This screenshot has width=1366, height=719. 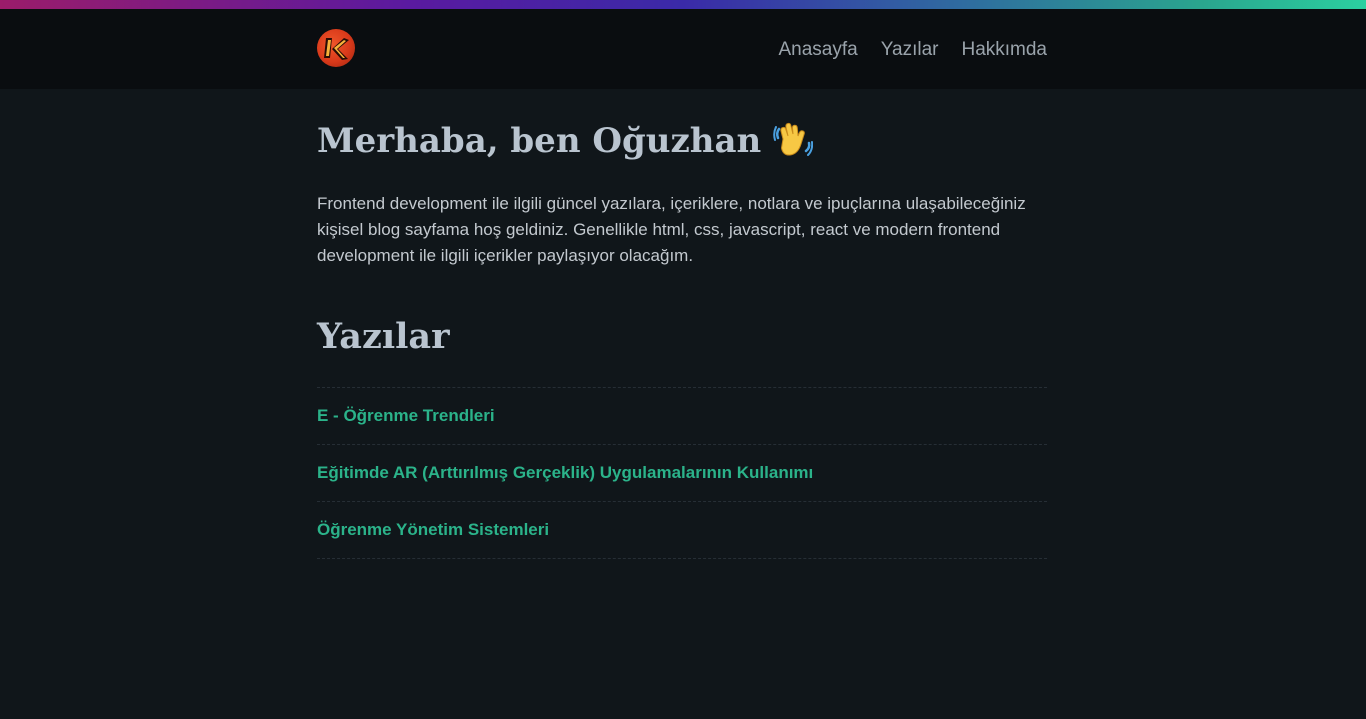 What do you see at coordinates (818, 50) in the screenshot?
I see `nav-link-home: Anasayfa` at bounding box center [818, 50].